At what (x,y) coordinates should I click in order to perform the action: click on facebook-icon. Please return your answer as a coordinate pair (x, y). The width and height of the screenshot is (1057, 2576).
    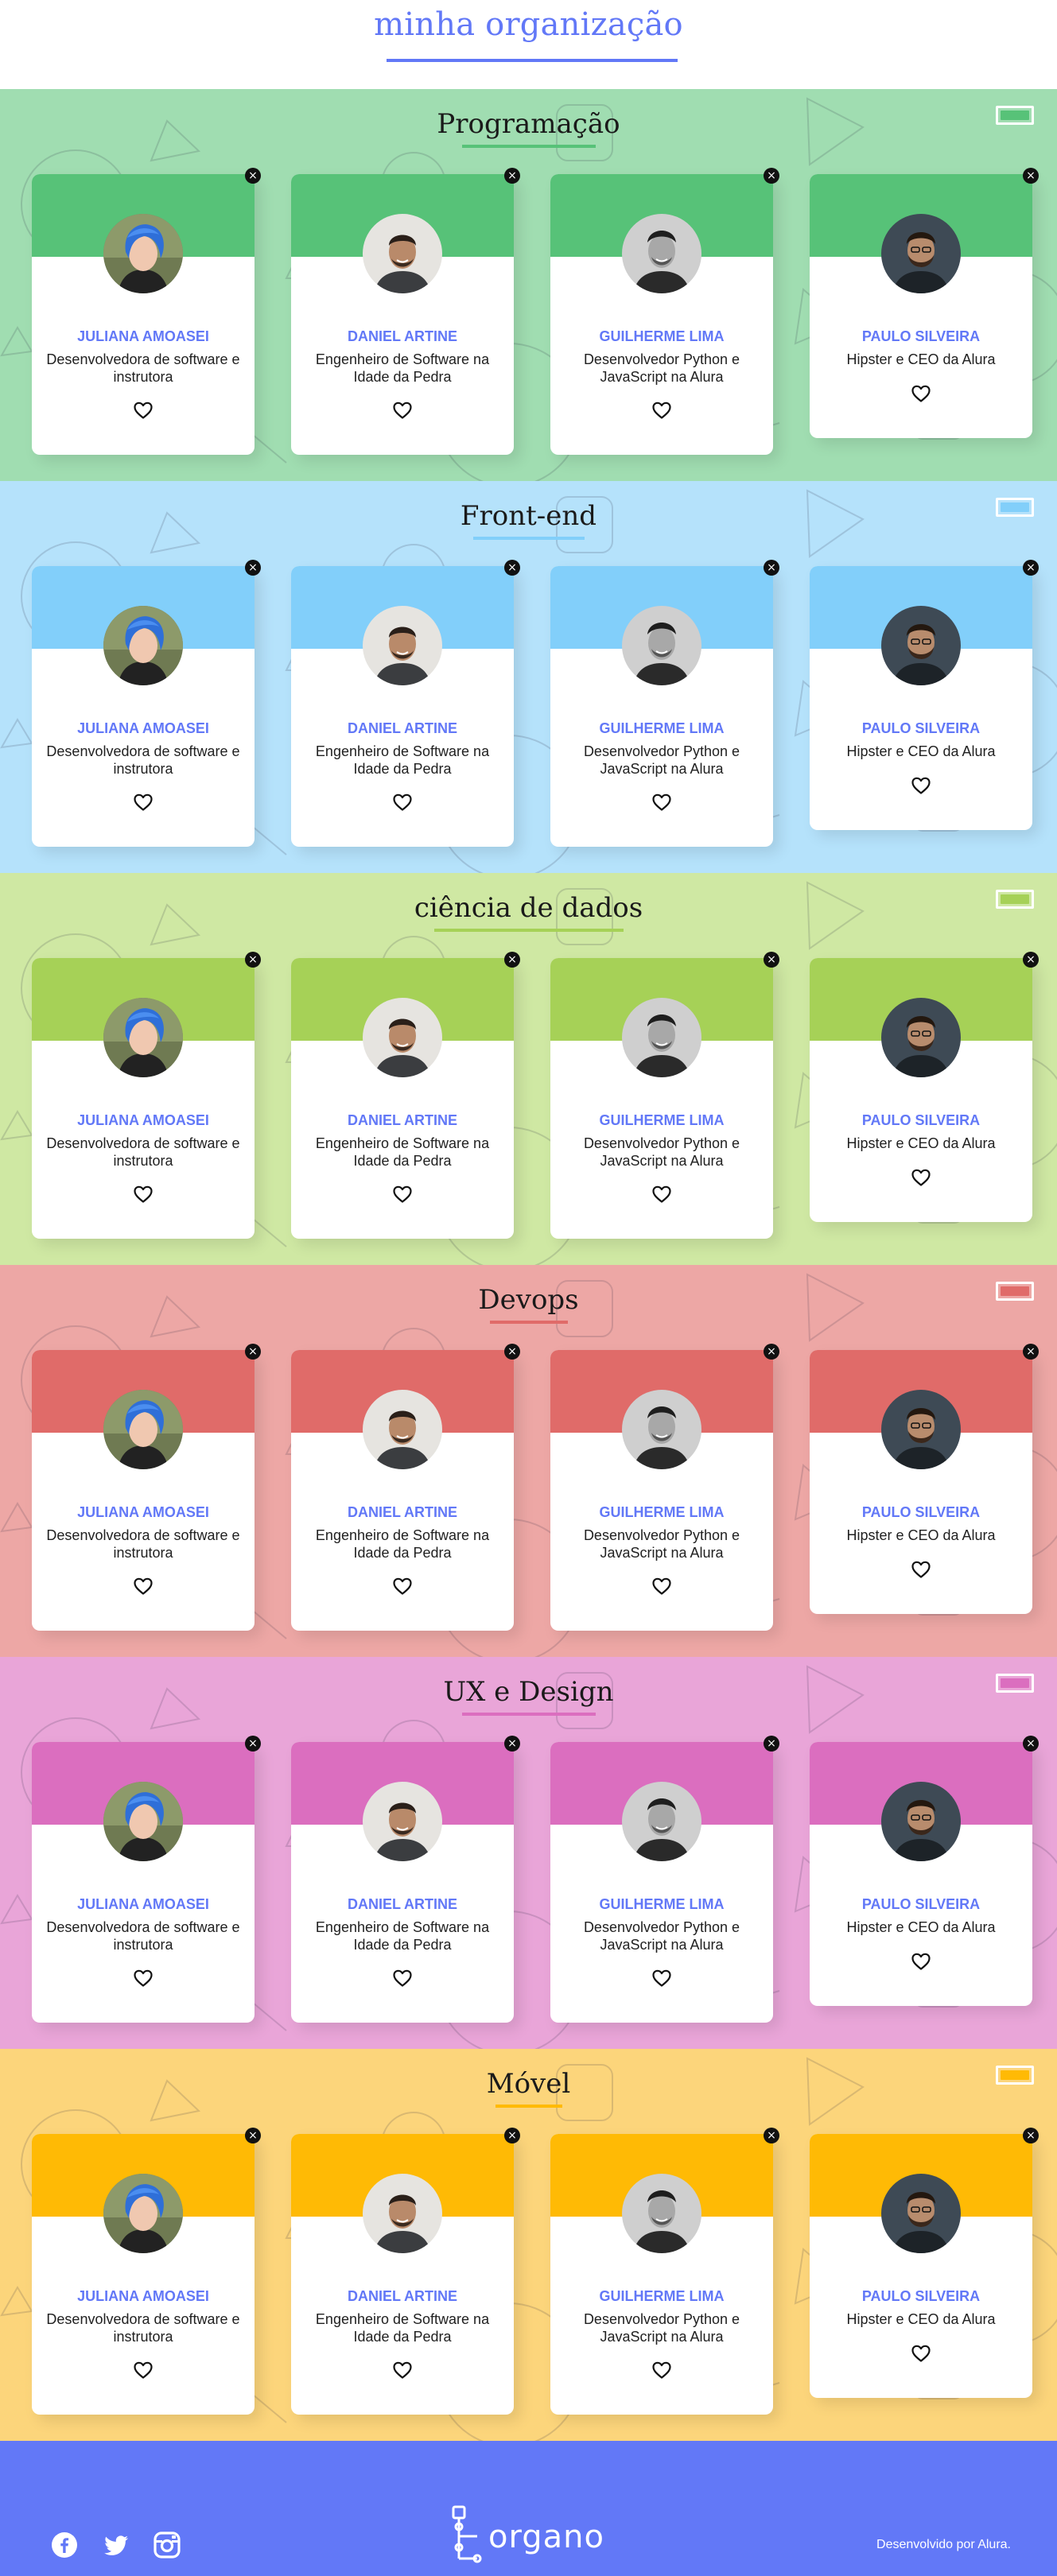
    Looking at the image, I should click on (64, 2545).